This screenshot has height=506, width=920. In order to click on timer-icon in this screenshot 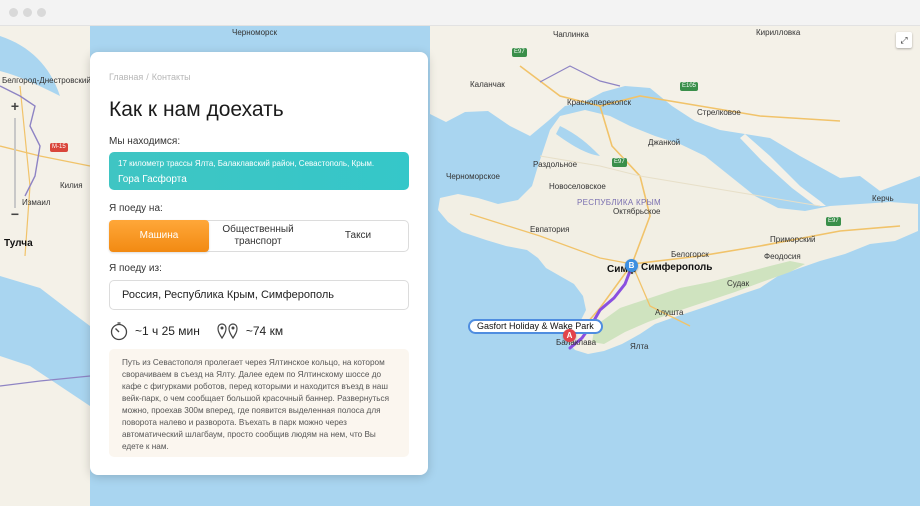, I will do `click(119, 331)`.